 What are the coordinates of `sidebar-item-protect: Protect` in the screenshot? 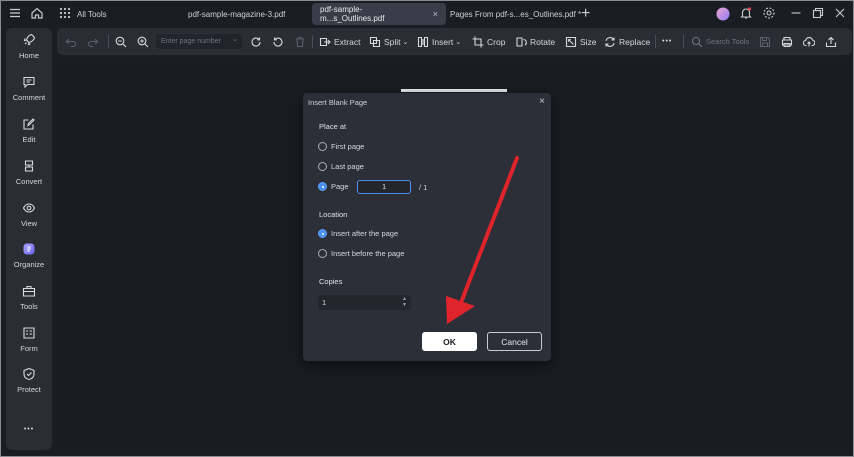 It's located at (29, 386).